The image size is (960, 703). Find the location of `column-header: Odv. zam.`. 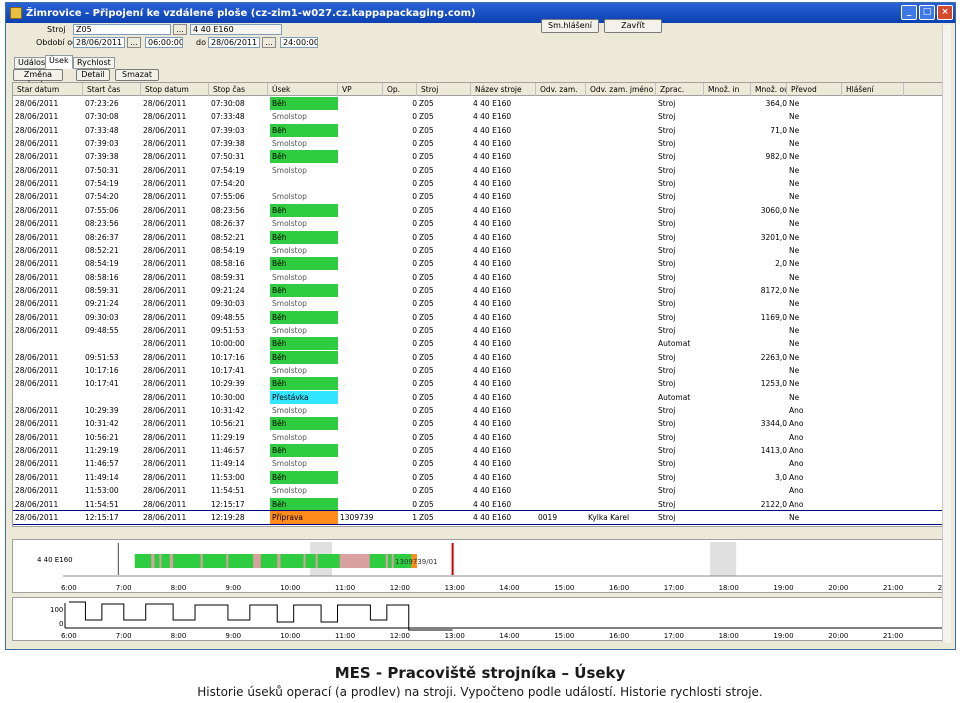

column-header: Odv. zam. is located at coordinates (562, 89).